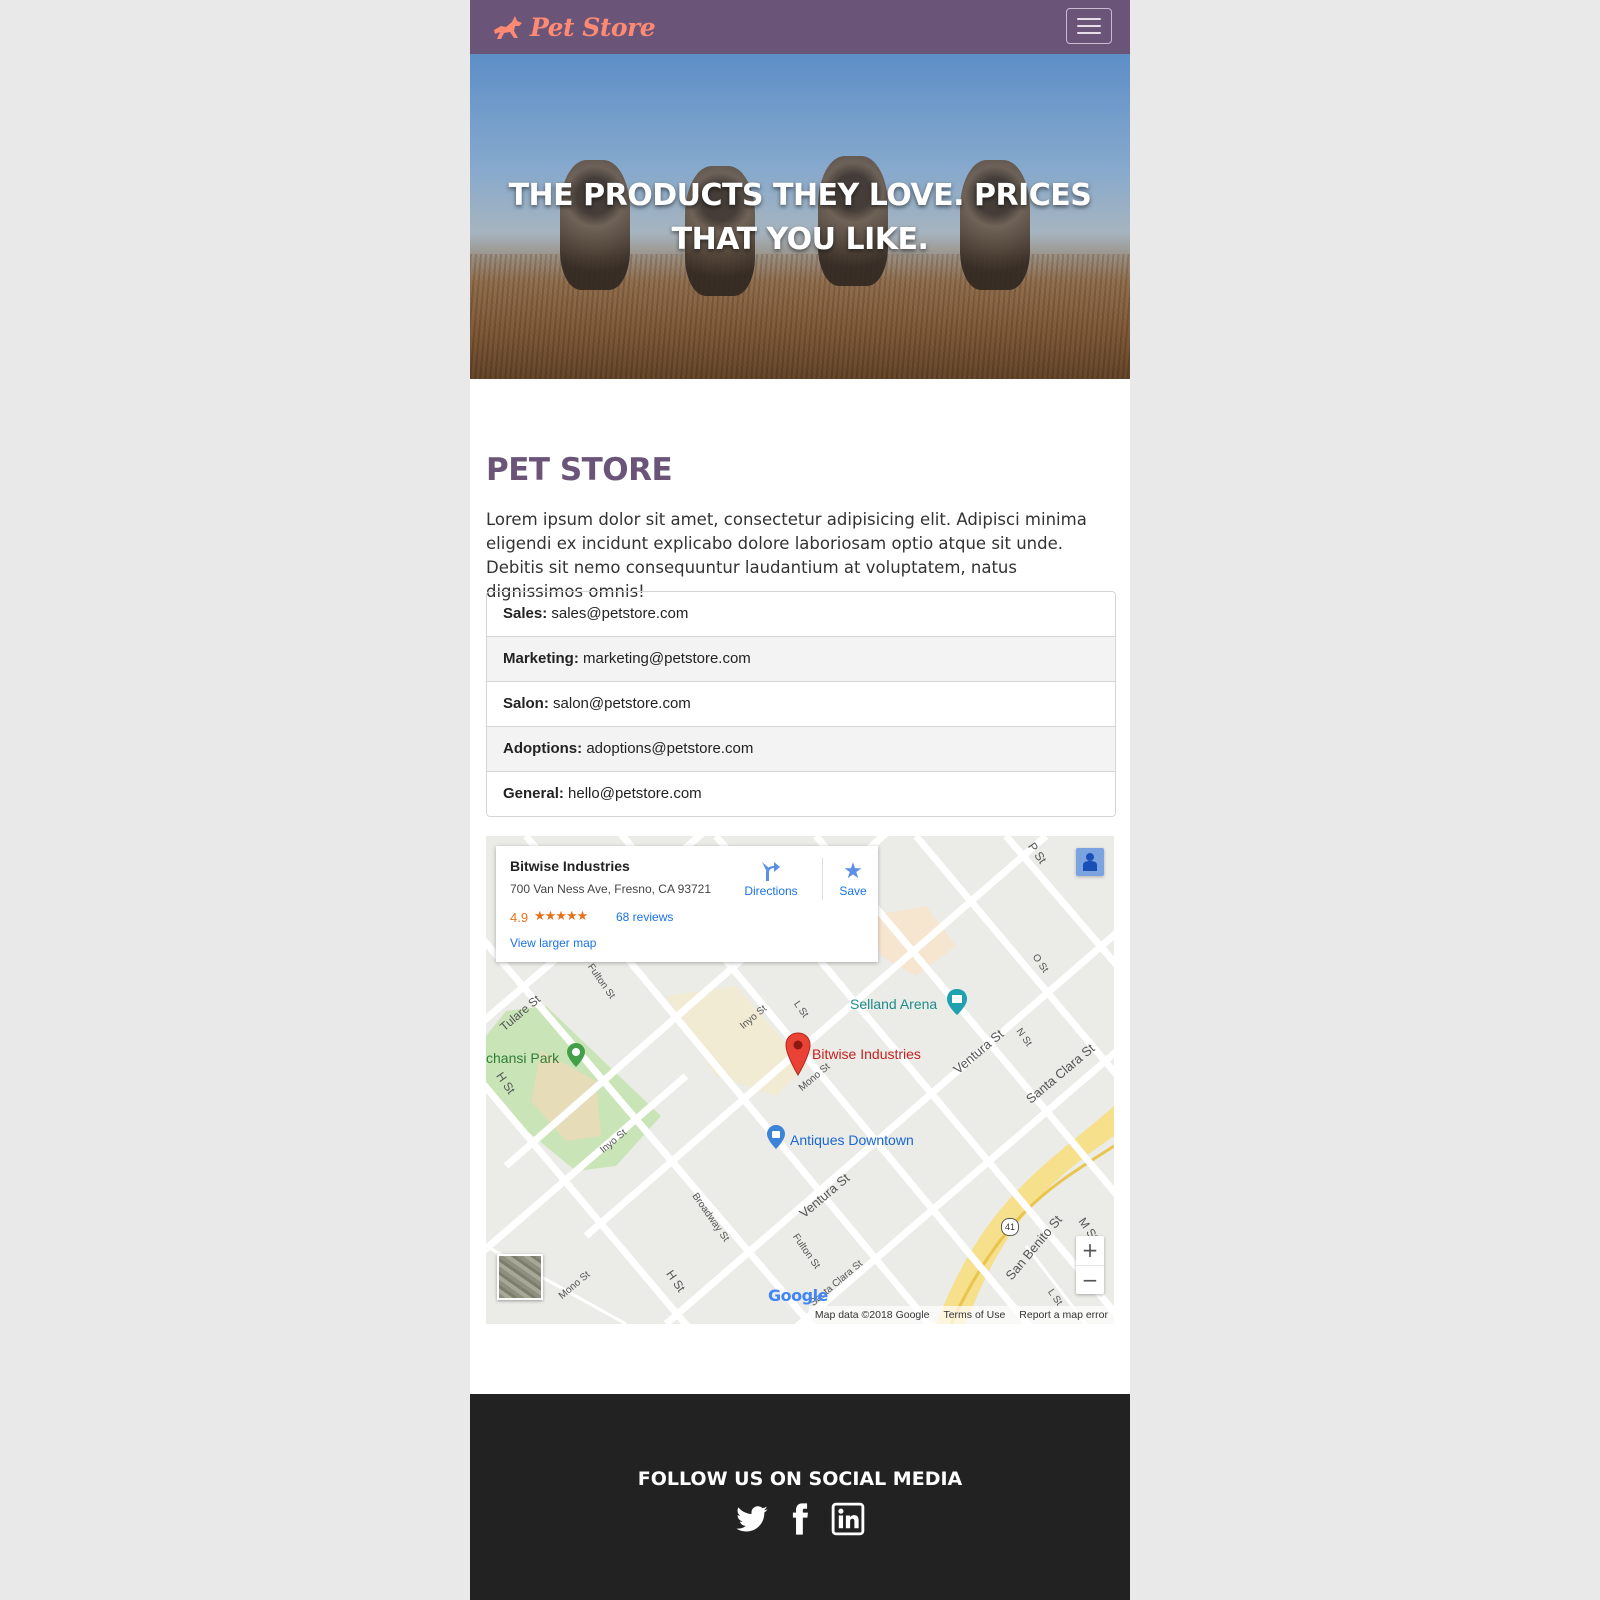 This screenshot has width=1600, height=1600. Describe the element at coordinates (957, 1002) in the screenshot. I see `stadium-marker-icon` at that location.